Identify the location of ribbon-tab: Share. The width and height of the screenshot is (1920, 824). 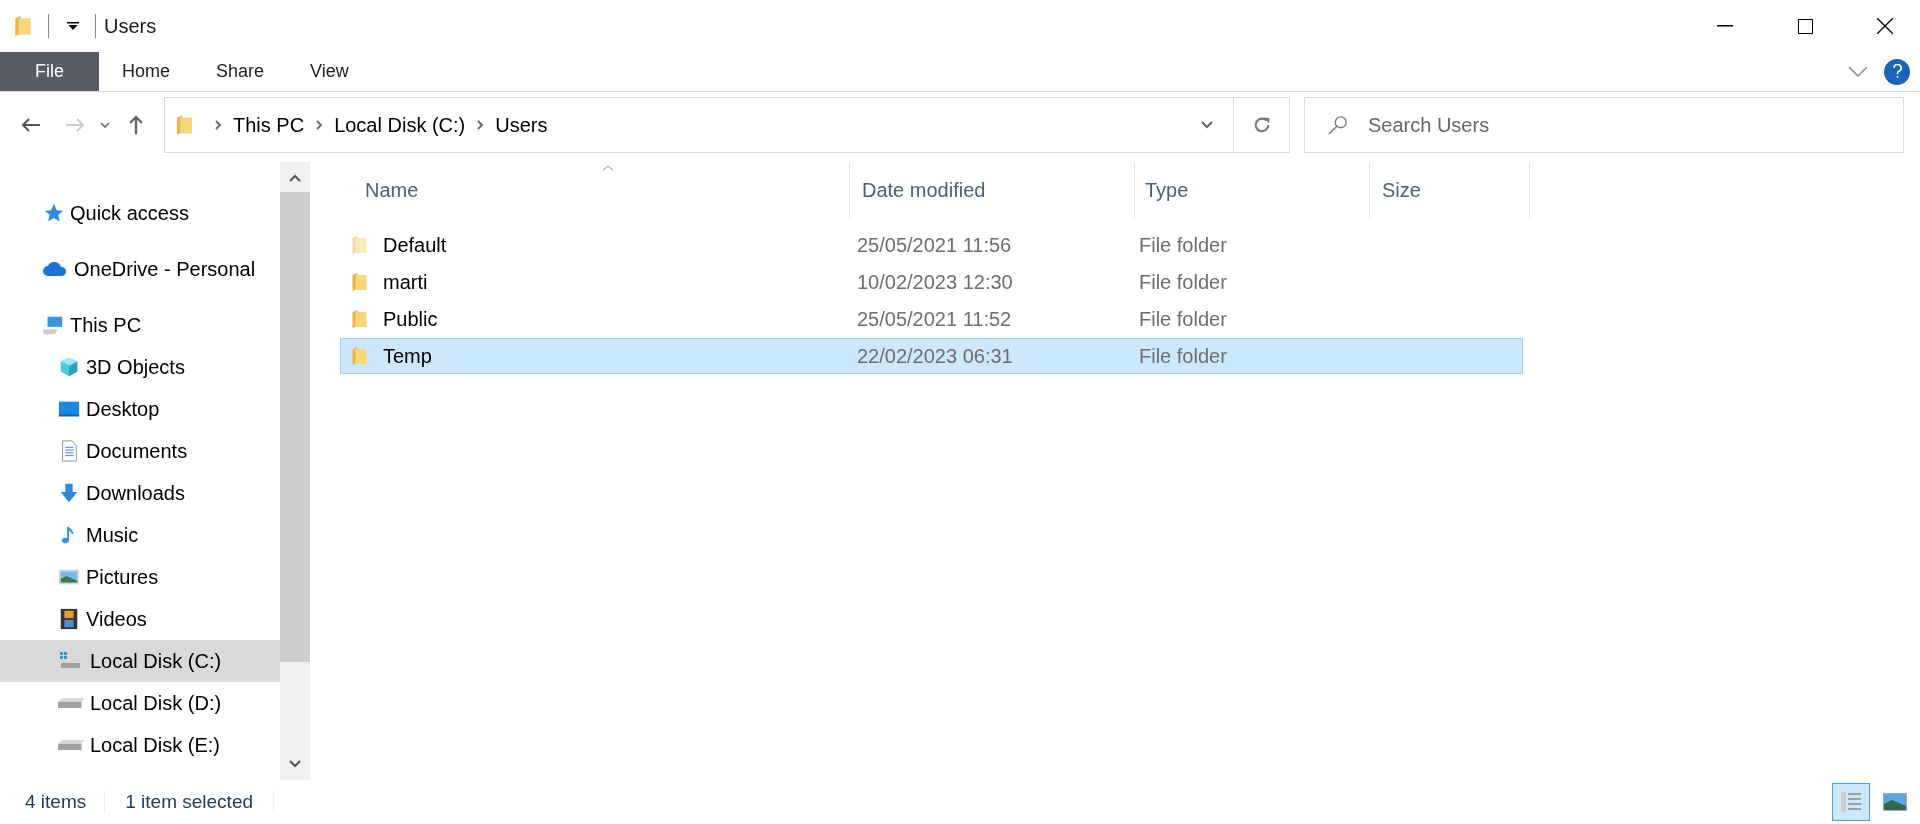
(240, 71).